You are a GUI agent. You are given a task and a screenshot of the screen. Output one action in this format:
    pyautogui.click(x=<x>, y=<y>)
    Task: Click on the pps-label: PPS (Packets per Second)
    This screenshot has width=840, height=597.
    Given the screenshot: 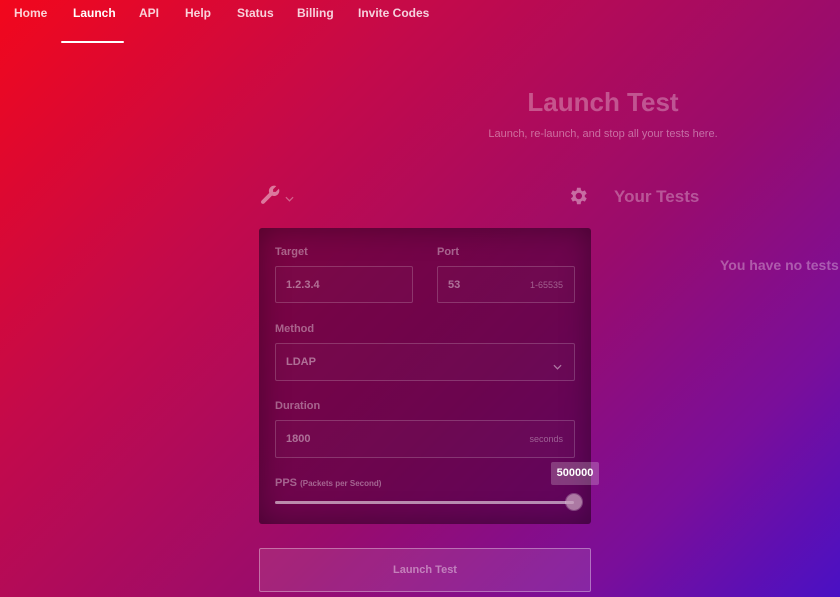 What is the action you would take?
    pyautogui.click(x=328, y=483)
    